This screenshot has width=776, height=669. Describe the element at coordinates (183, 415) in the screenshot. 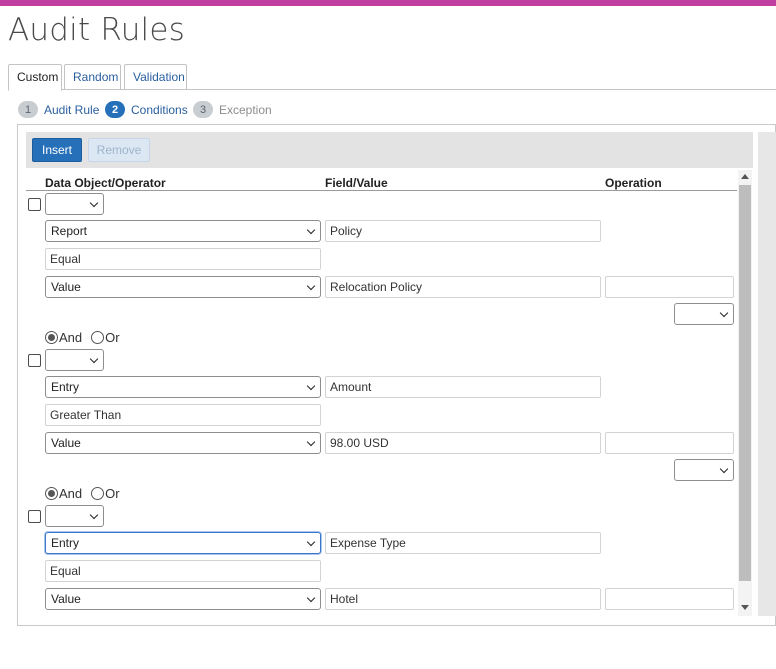

I see `operator-field: Greater Than` at that location.